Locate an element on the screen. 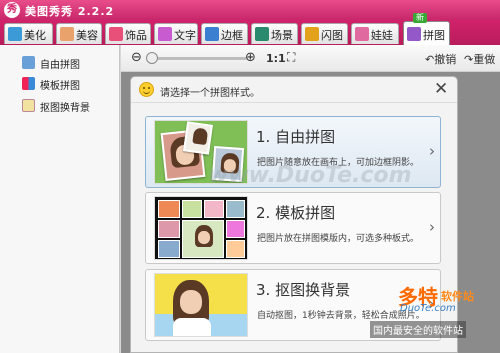 The height and width of the screenshot is (353, 500). main-tabs: 美化 美容 饰品 文字 边框 场景 闪图 娃娃 拼图 is located at coordinates (250, 32).